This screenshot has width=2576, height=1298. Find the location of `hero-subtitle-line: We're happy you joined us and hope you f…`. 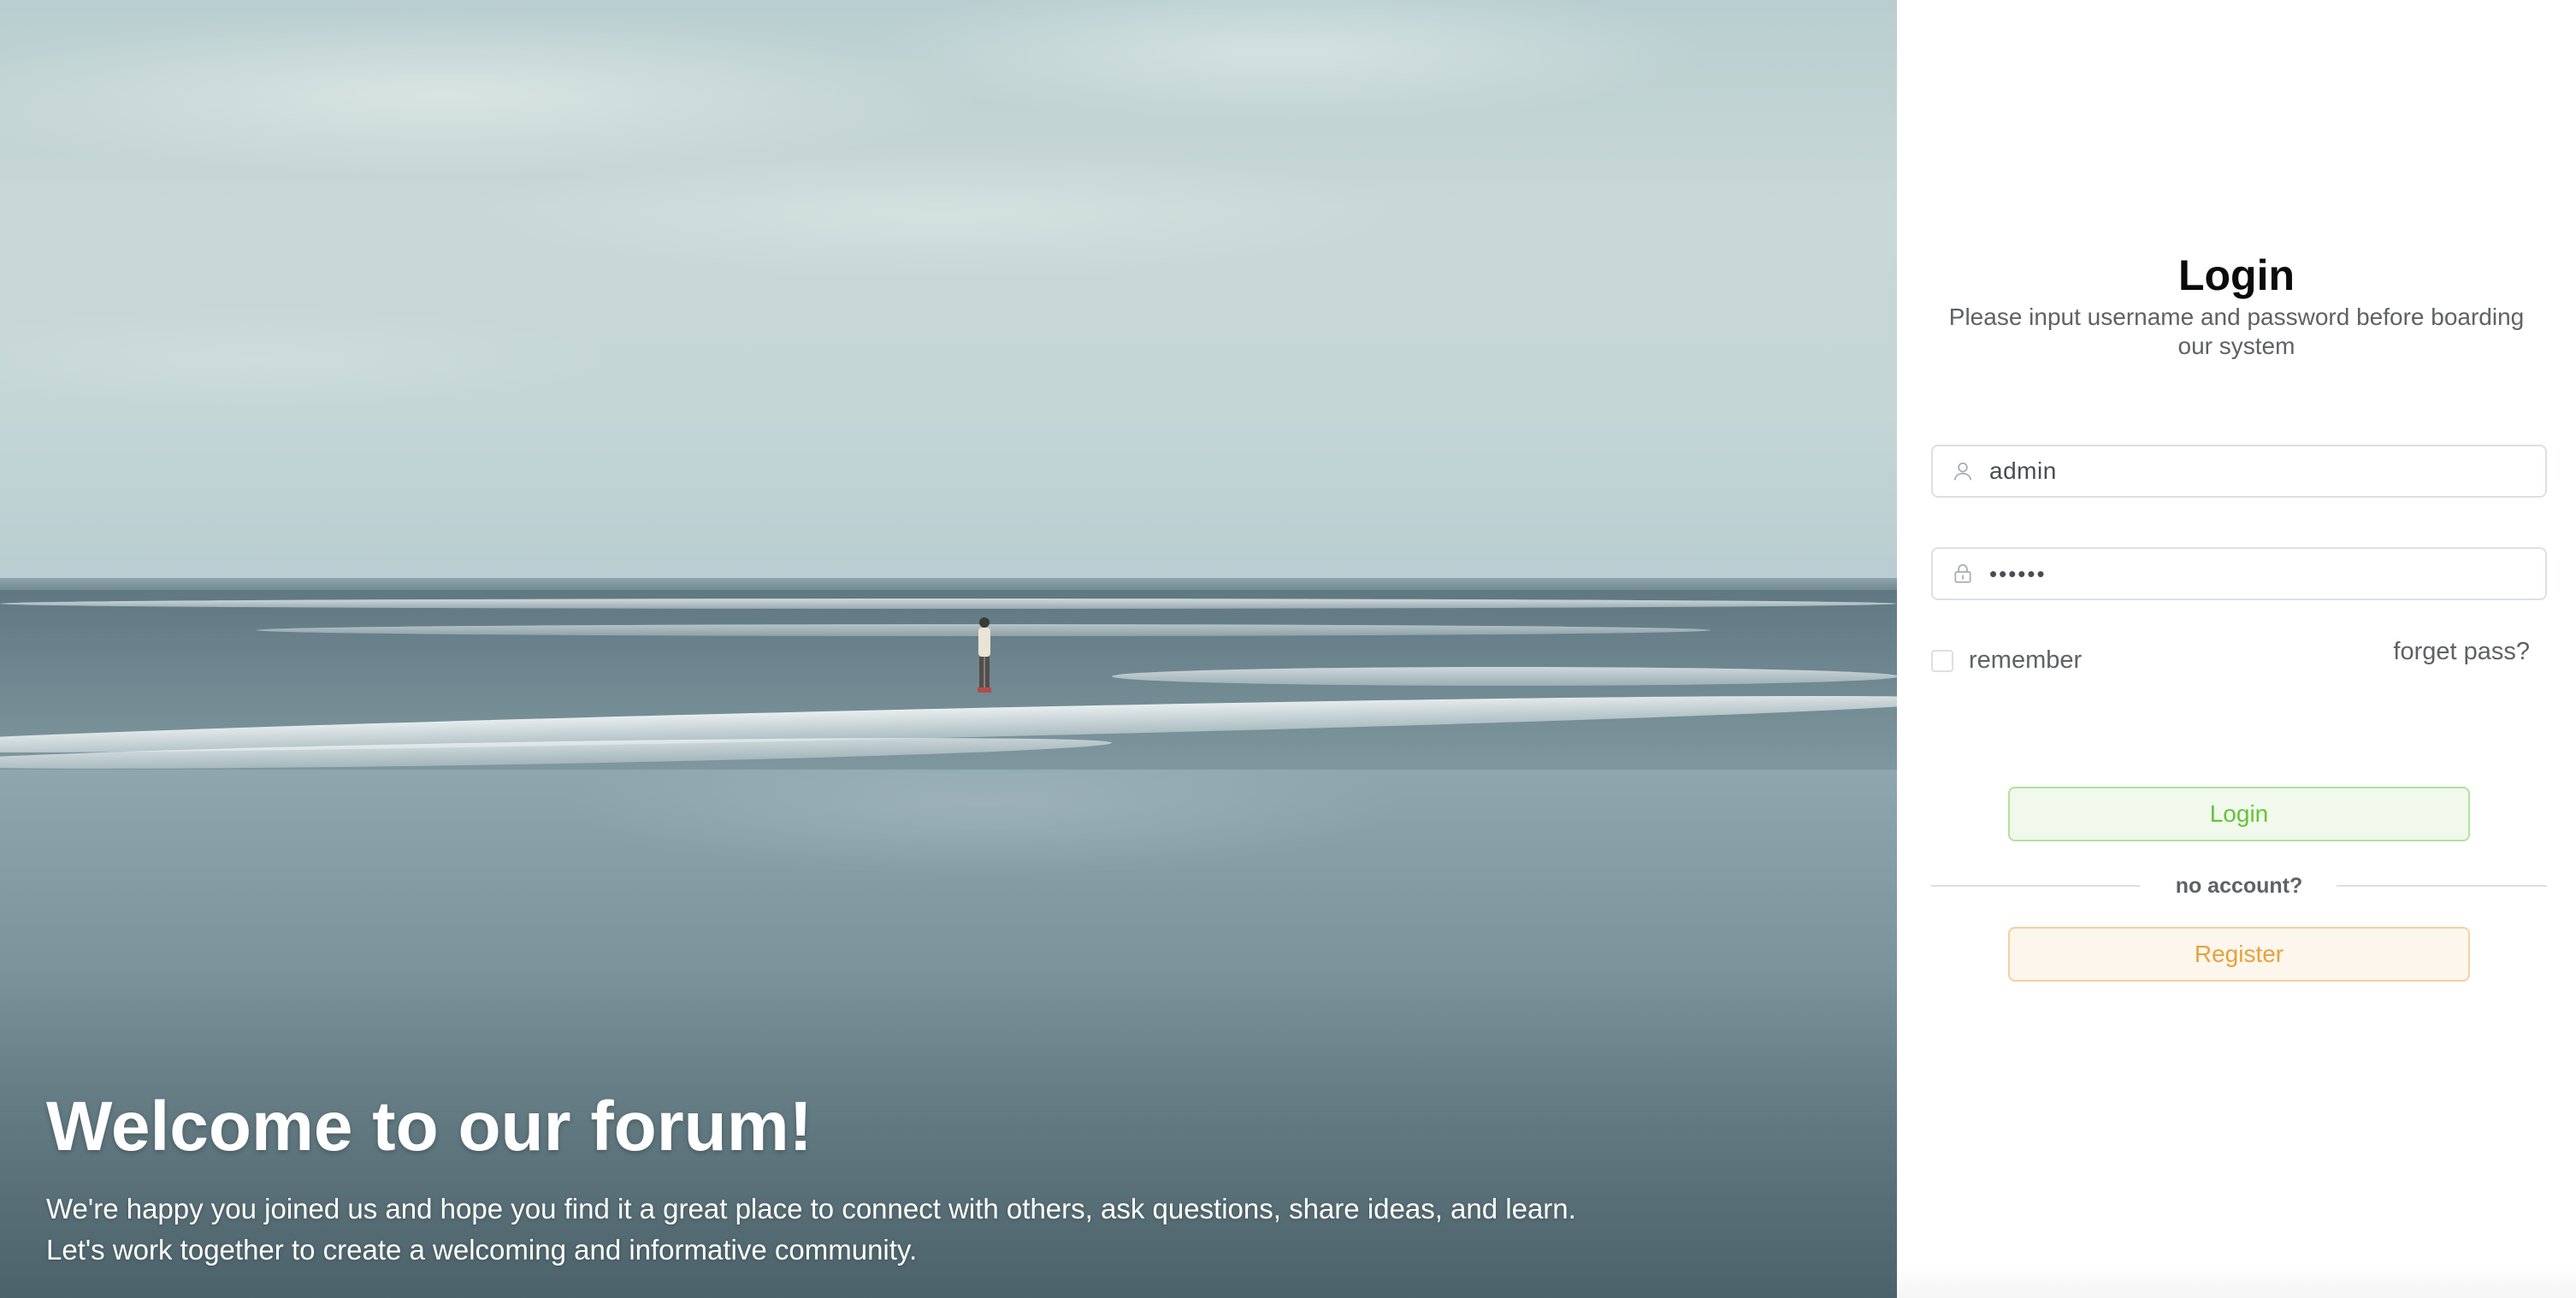

hero-subtitle-line: We're happy you joined us and hope you f… is located at coordinates (811, 1208).